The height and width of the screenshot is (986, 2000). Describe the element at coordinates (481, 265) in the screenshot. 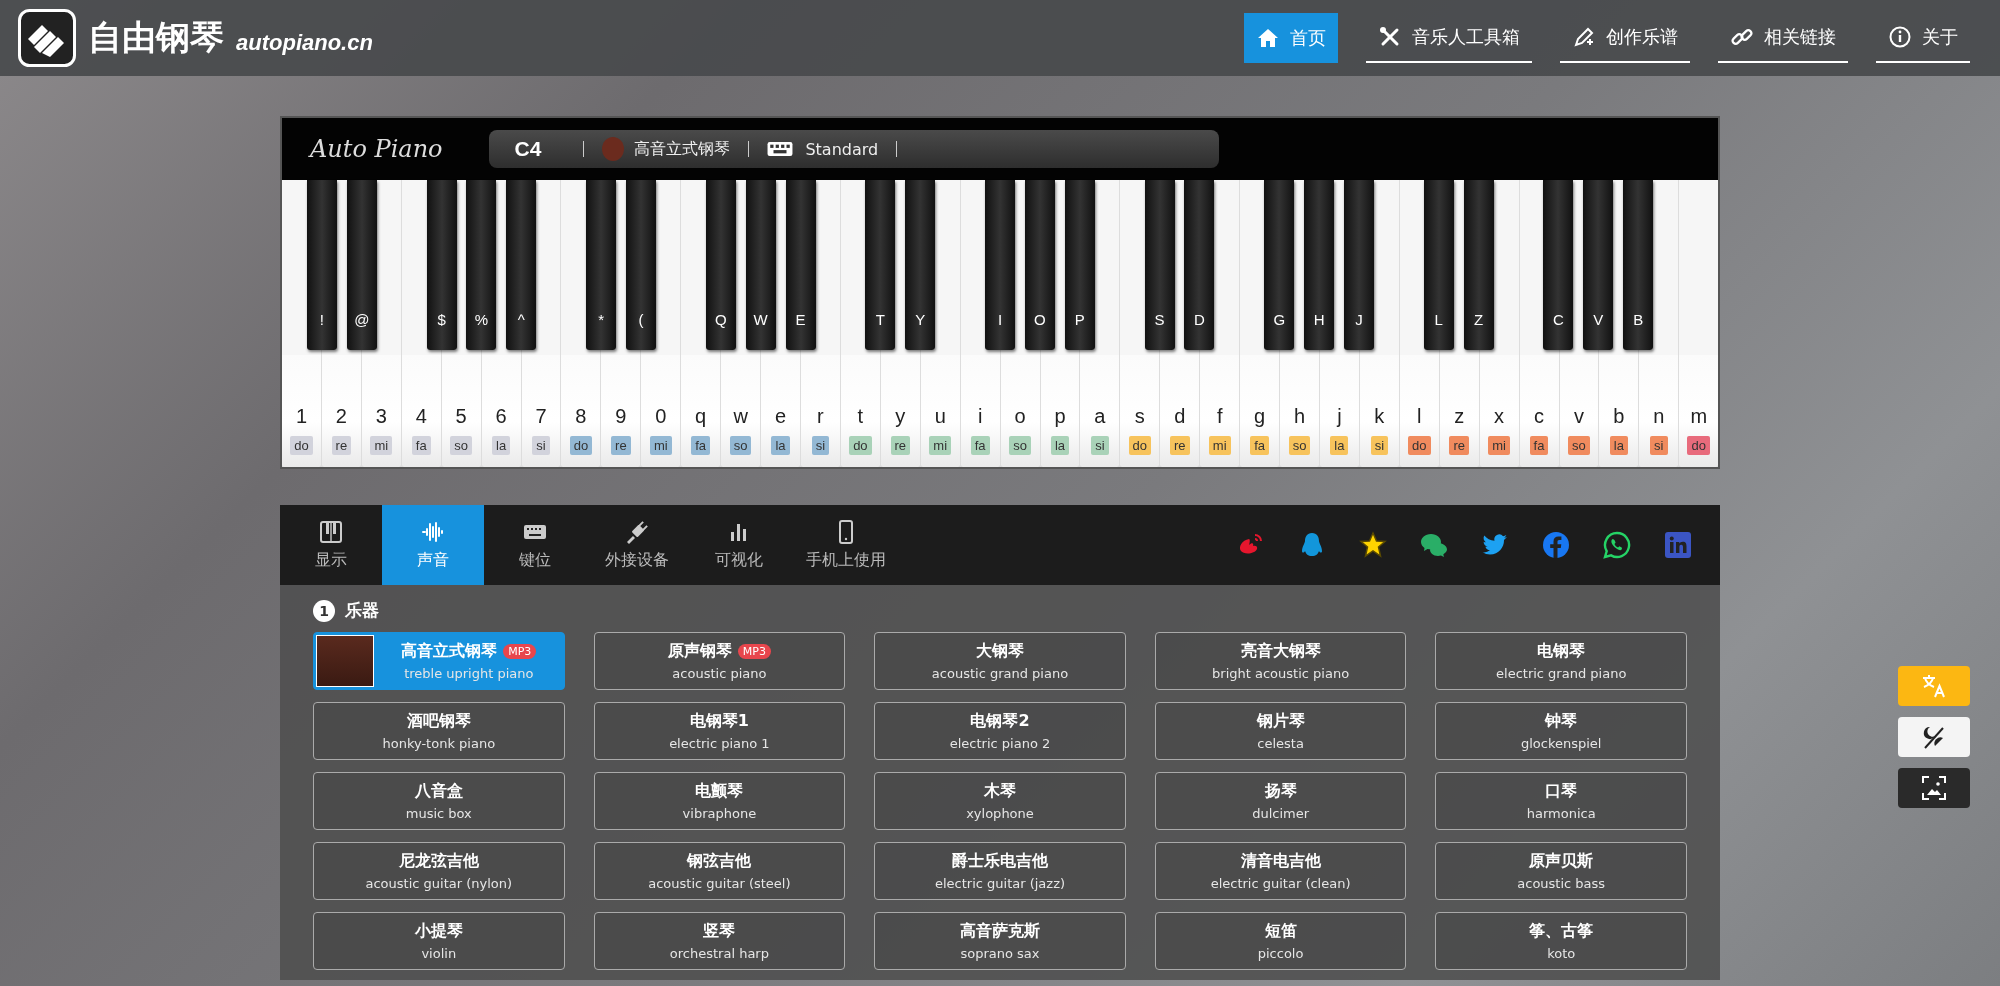

I see `sharp-key: %` at that location.